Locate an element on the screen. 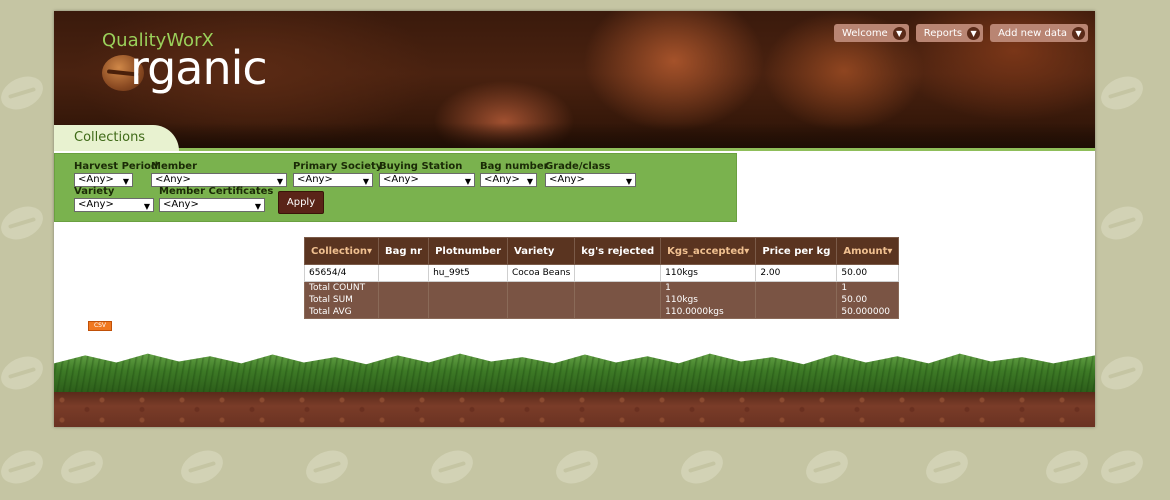 The width and height of the screenshot is (1170, 500). cell-price-per-kg: 2.00 is located at coordinates (796, 273).